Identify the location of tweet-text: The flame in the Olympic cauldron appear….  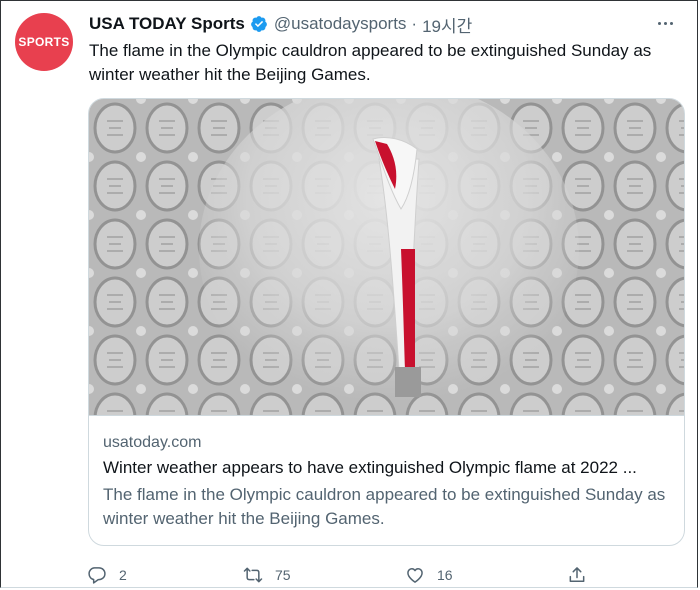
(370, 62).